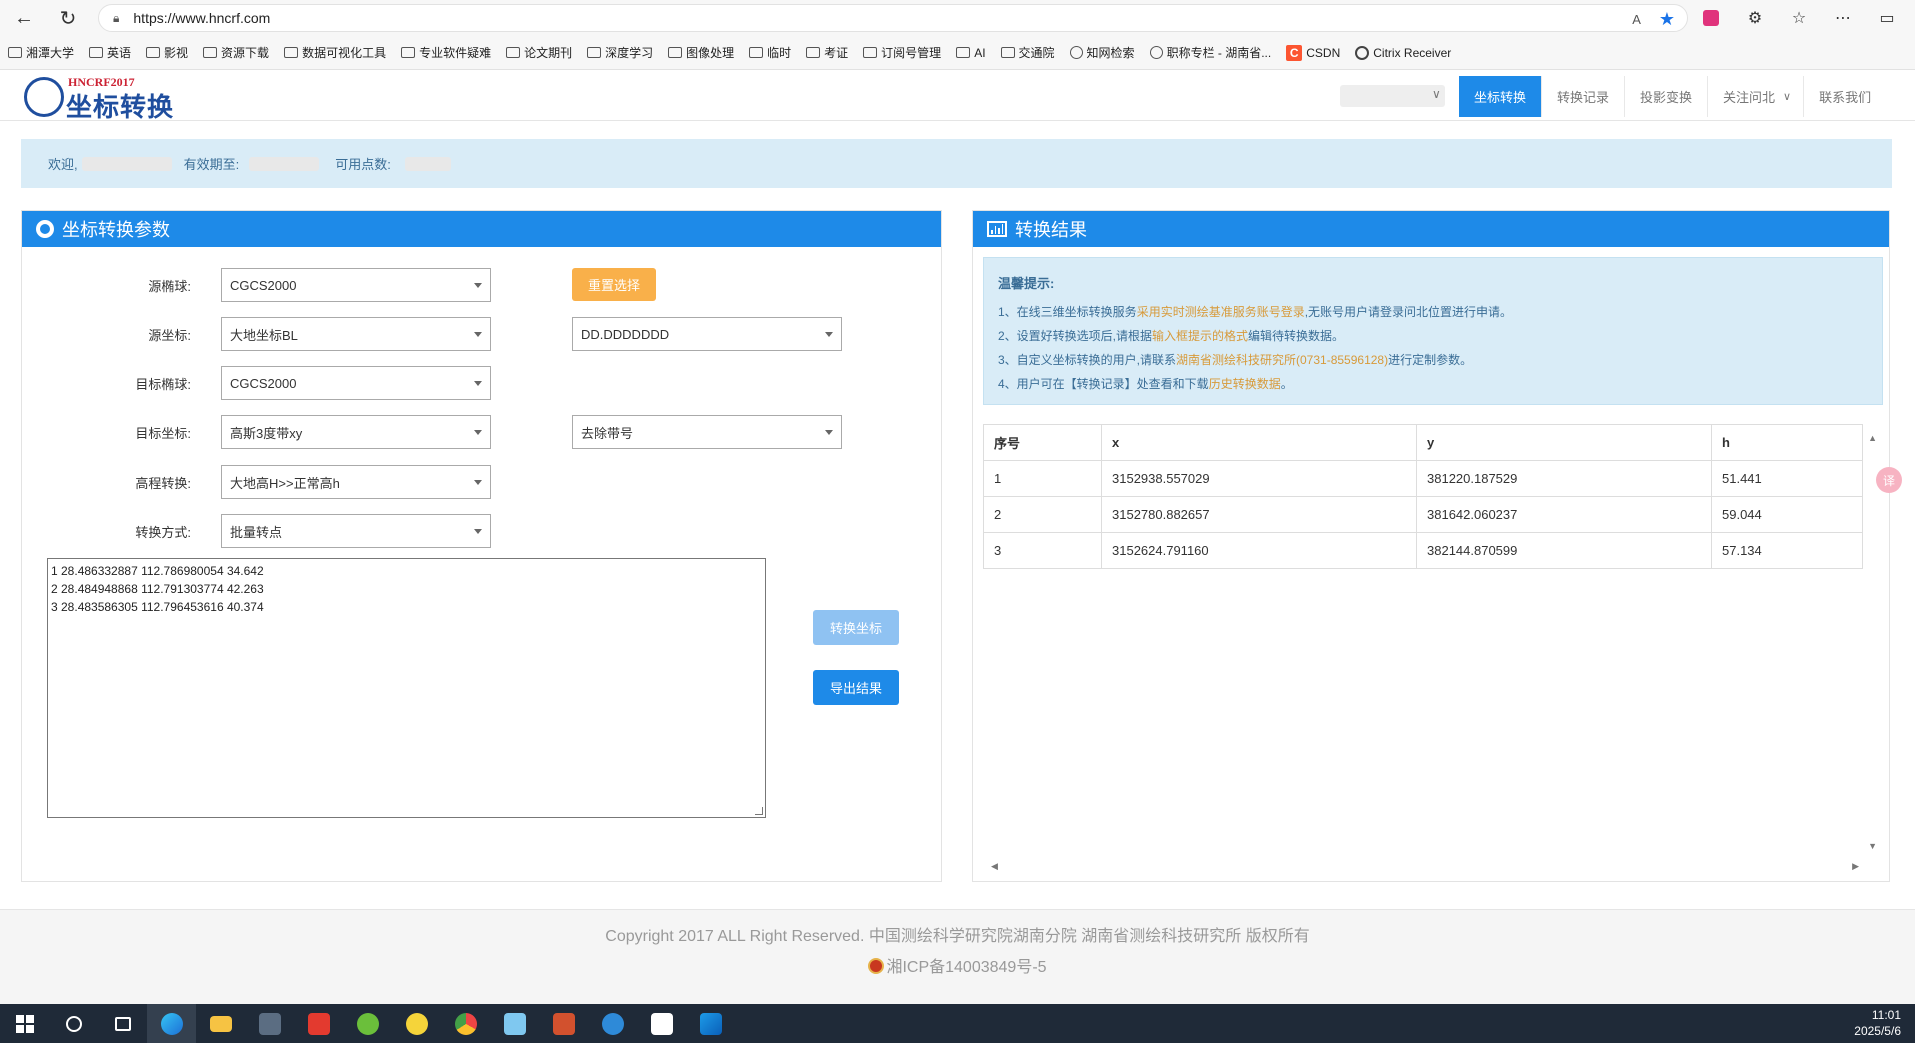  What do you see at coordinates (1872, 846) in the screenshot?
I see `scroll-down-icon: ▼` at bounding box center [1872, 846].